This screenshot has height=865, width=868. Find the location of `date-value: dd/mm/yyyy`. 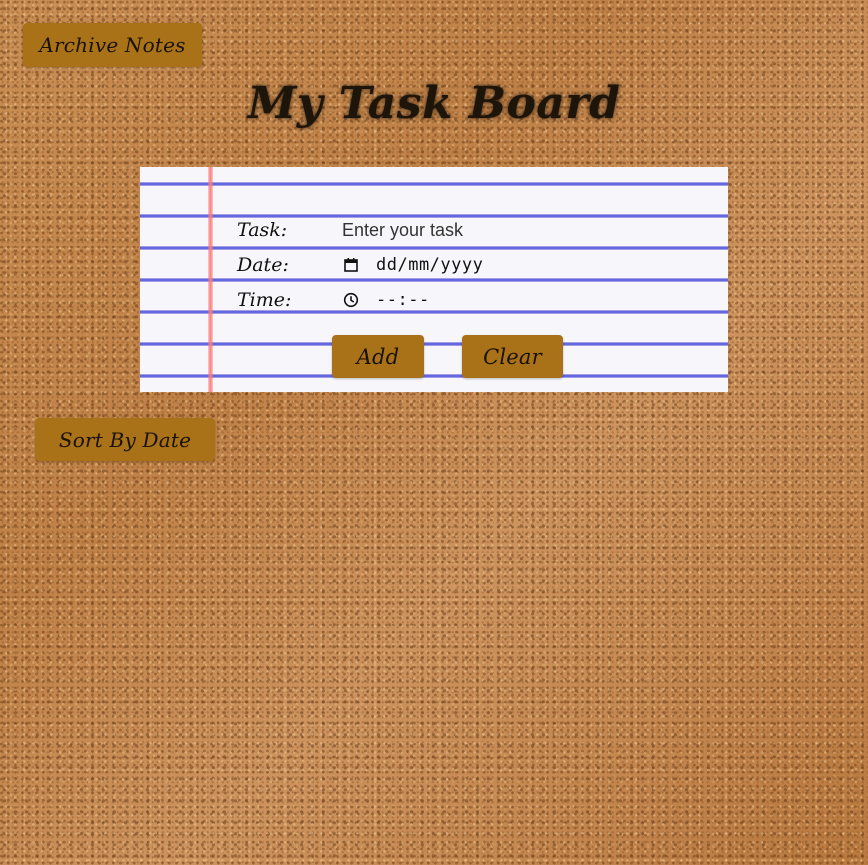

date-value: dd/mm/yyyy is located at coordinates (430, 265).